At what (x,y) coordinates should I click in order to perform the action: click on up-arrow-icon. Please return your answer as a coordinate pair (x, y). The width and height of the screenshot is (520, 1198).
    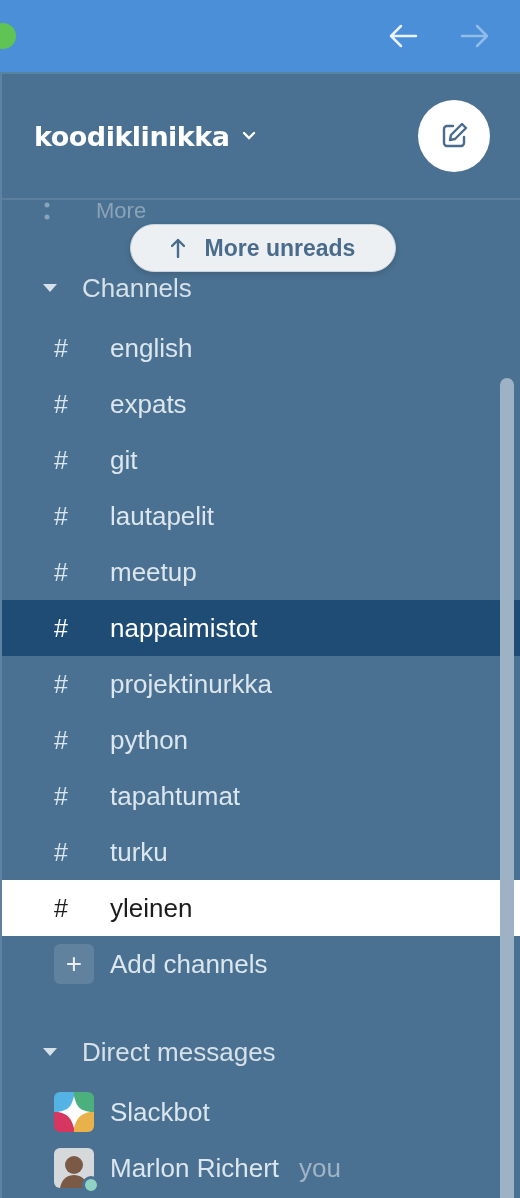
    Looking at the image, I should click on (177, 248).